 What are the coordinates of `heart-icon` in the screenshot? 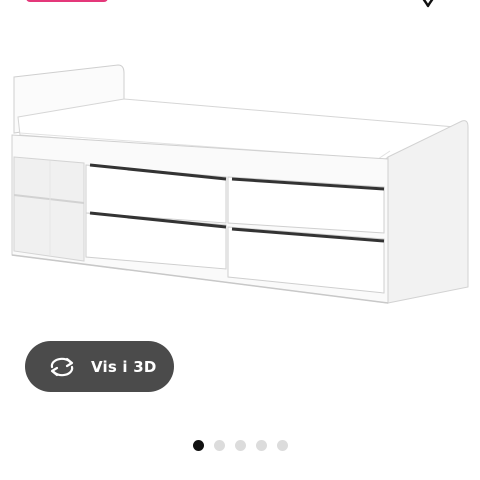 It's located at (428, 4).